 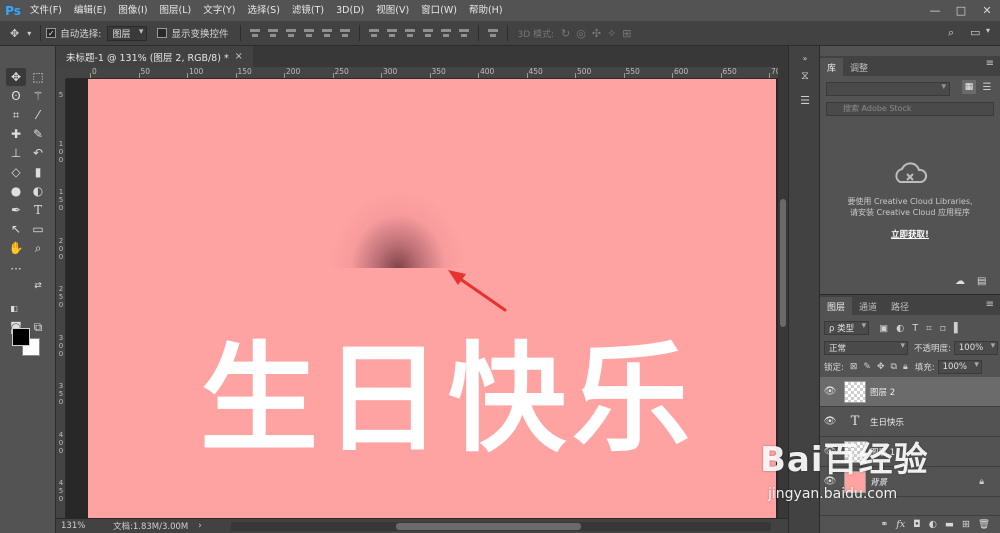 What do you see at coordinates (38, 210) in the screenshot?
I see `type-tool-icon: T` at bounding box center [38, 210].